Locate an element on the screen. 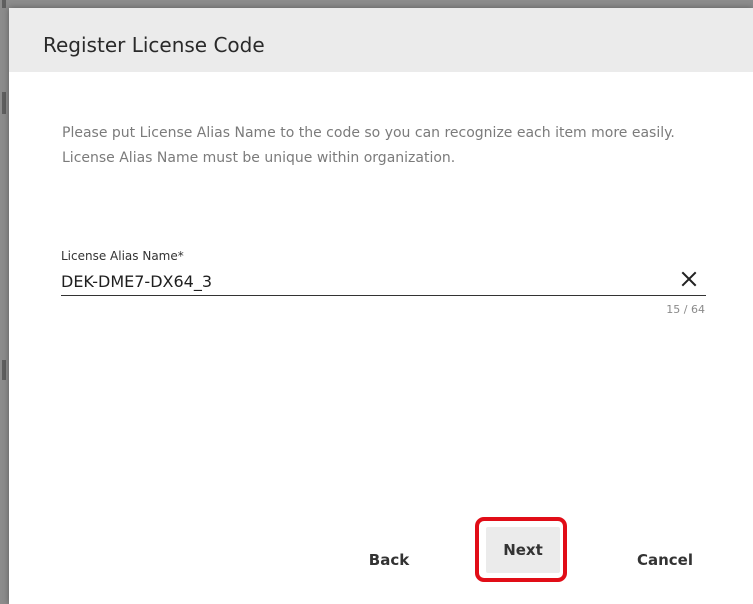 The height and width of the screenshot is (604, 753). license-alias-label: License Alias Name* is located at coordinates (122, 256).